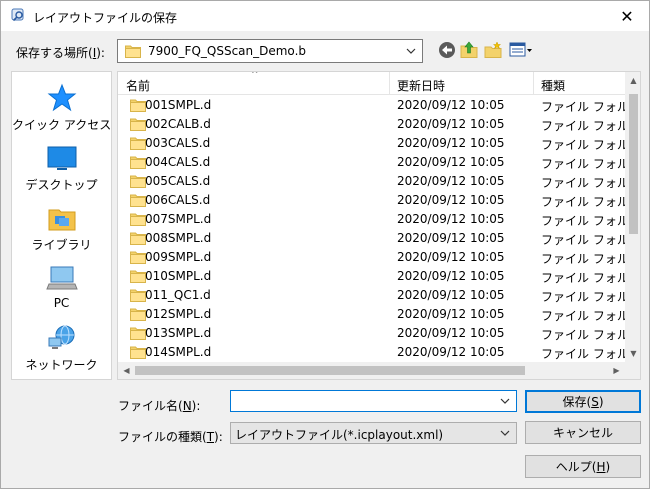 This screenshot has width=650, height=489. Describe the element at coordinates (178, 257) in the screenshot. I see `file-name: 009SMPL.d` at that location.